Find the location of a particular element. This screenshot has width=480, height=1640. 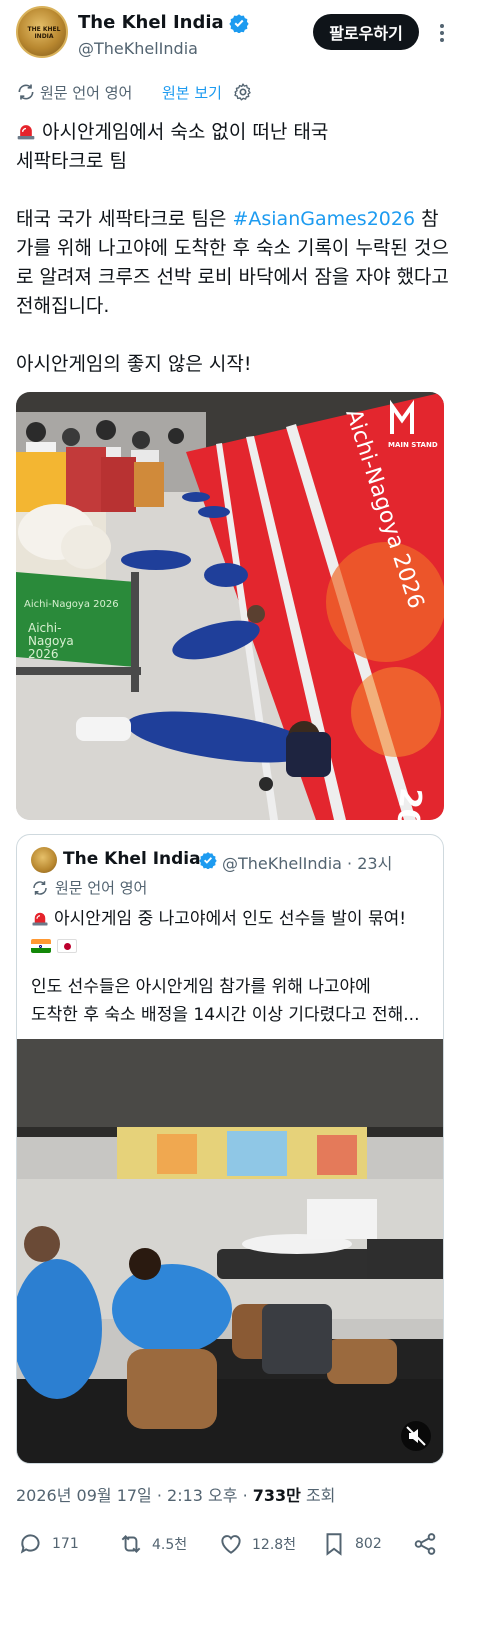

like-button: 12.8천 is located at coordinates (257, 1544).